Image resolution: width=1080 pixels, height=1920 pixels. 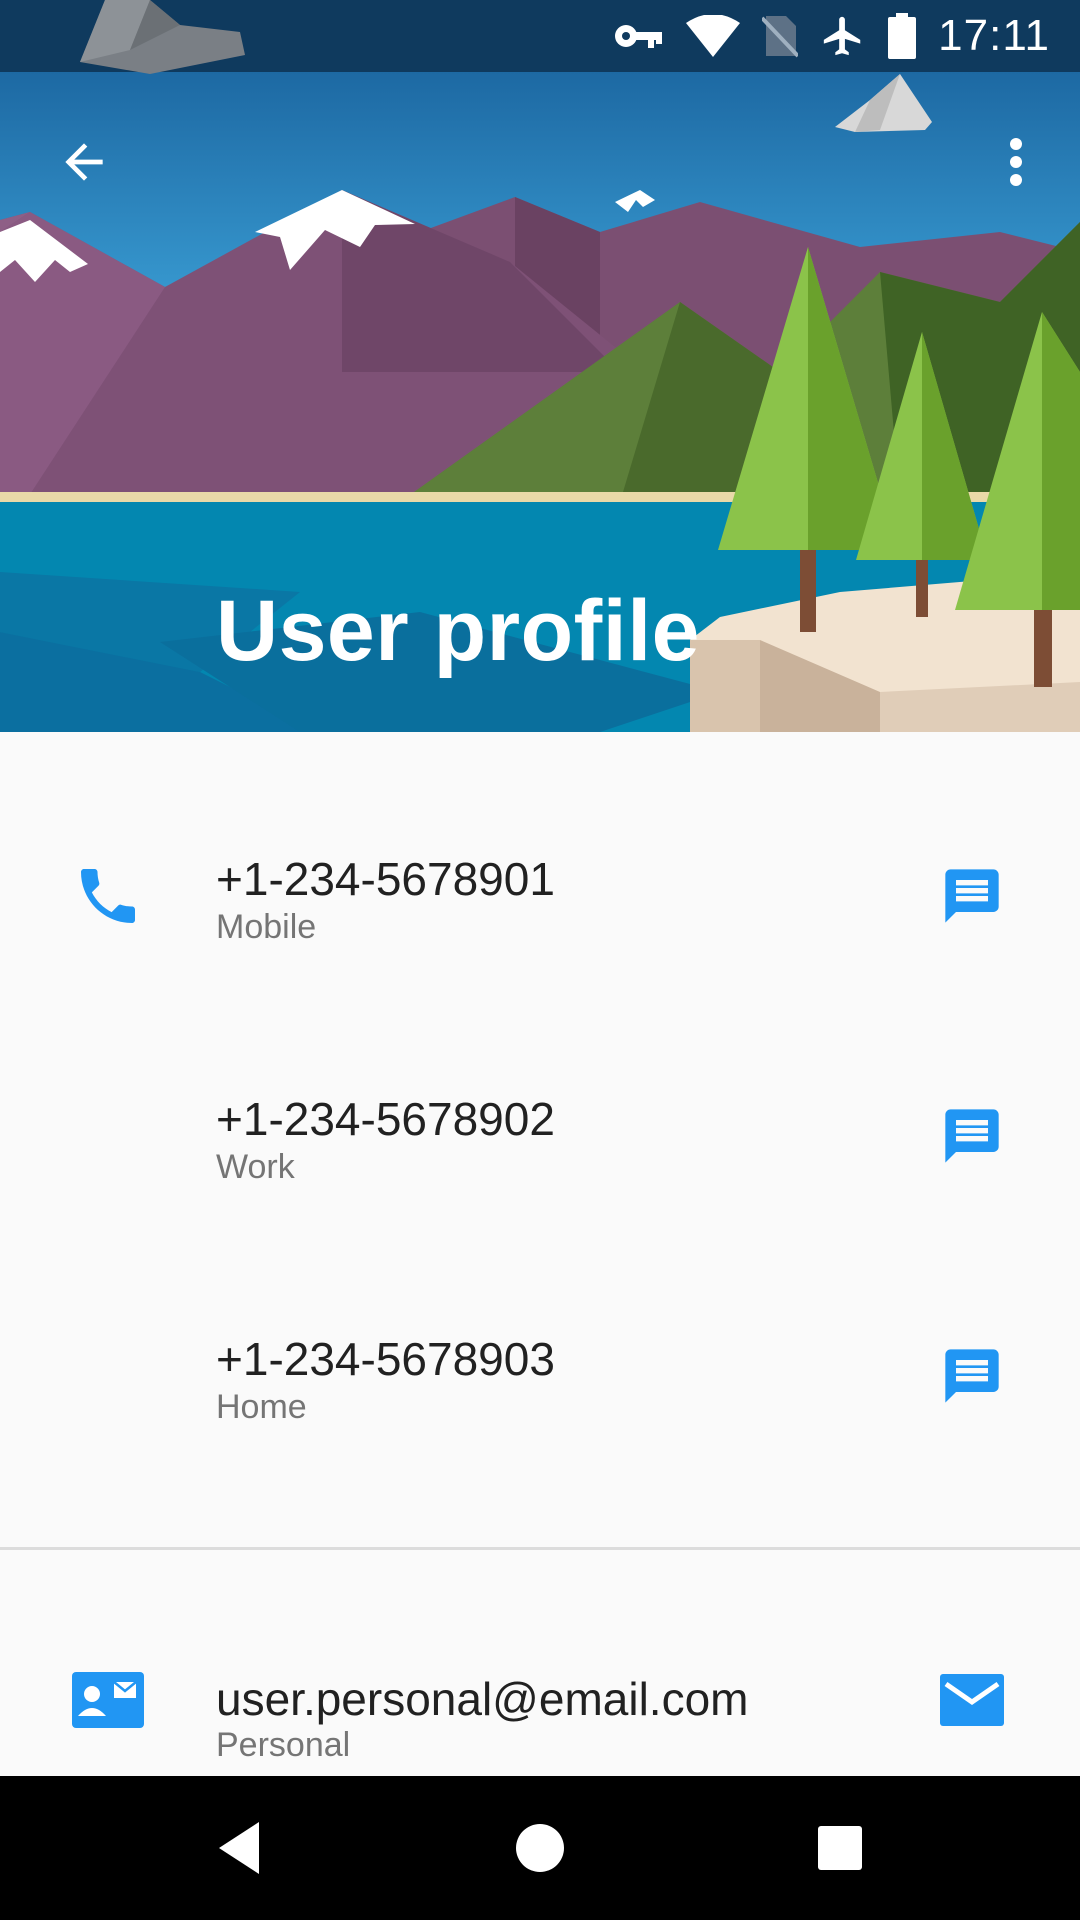 I want to click on nav-home-button, so click(x=540, y=1848).